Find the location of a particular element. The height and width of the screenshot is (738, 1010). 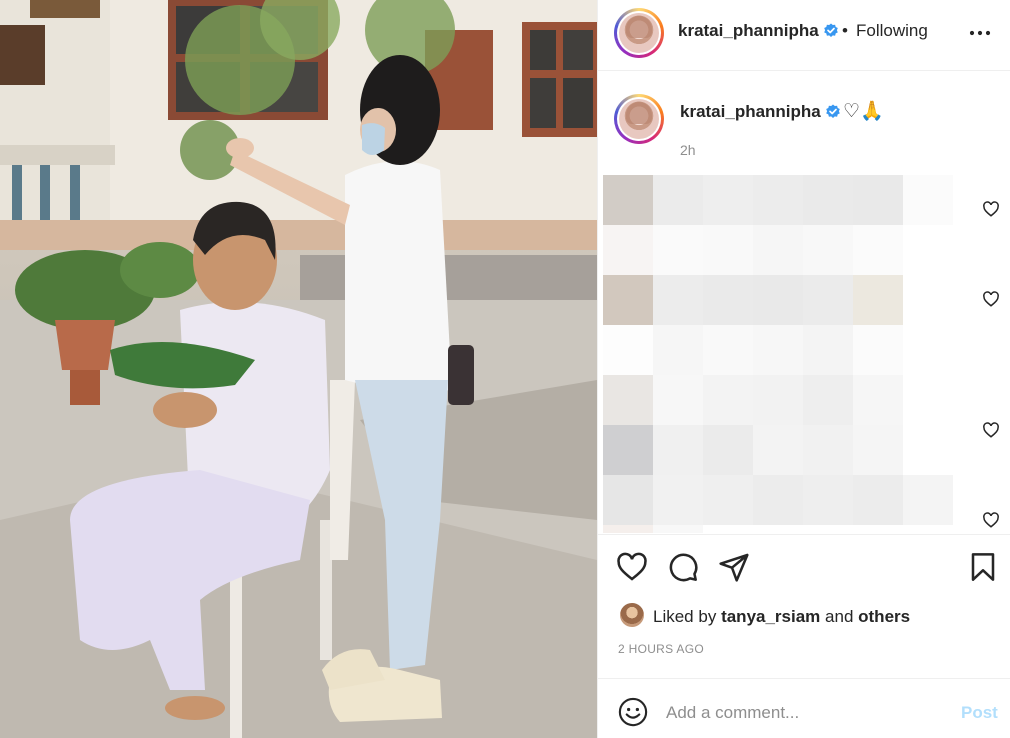

caption-username: kratai_phannipha is located at coordinates (750, 112).